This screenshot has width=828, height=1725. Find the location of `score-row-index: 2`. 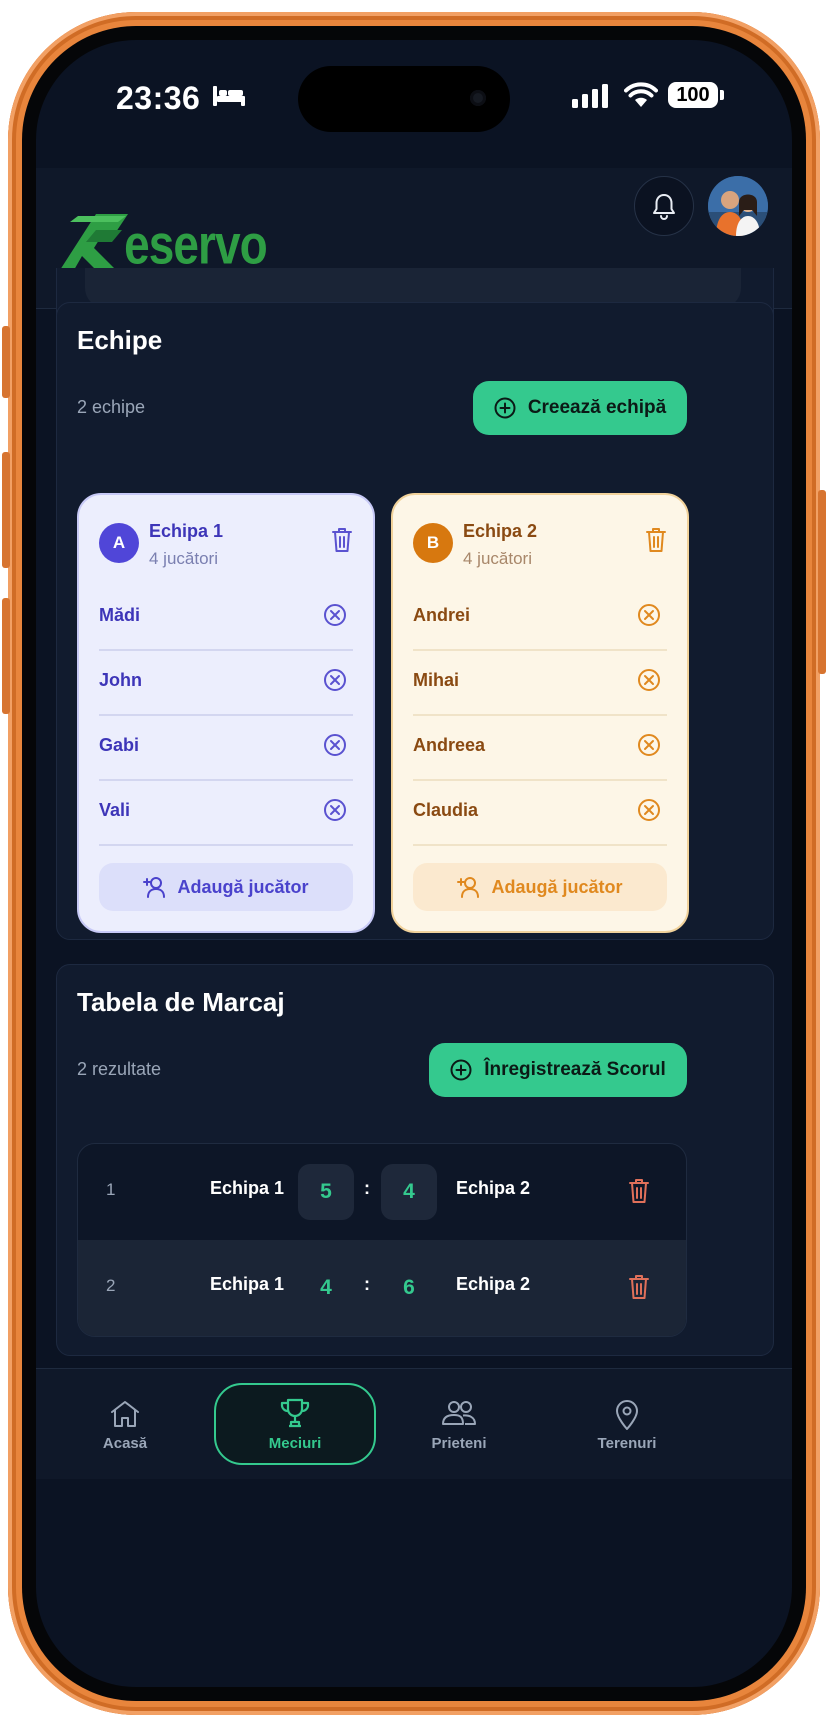

score-row-index: 2 is located at coordinates (111, 1285).